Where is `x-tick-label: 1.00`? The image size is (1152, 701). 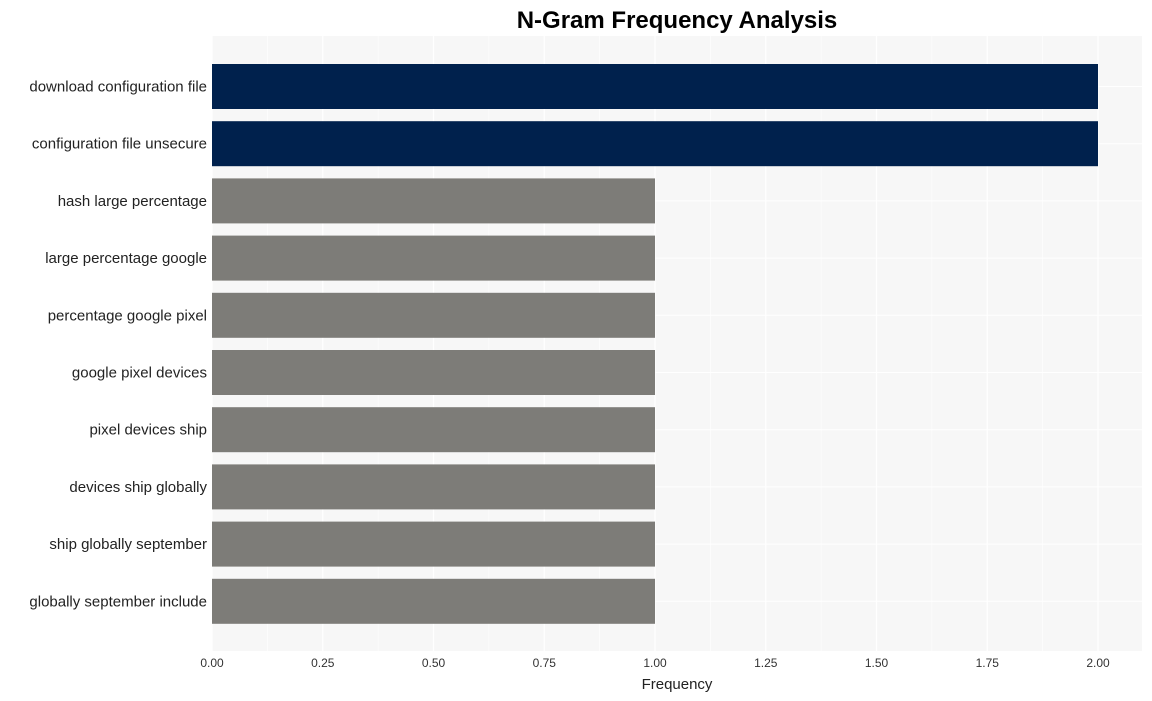 x-tick-label: 1.00 is located at coordinates (655, 663).